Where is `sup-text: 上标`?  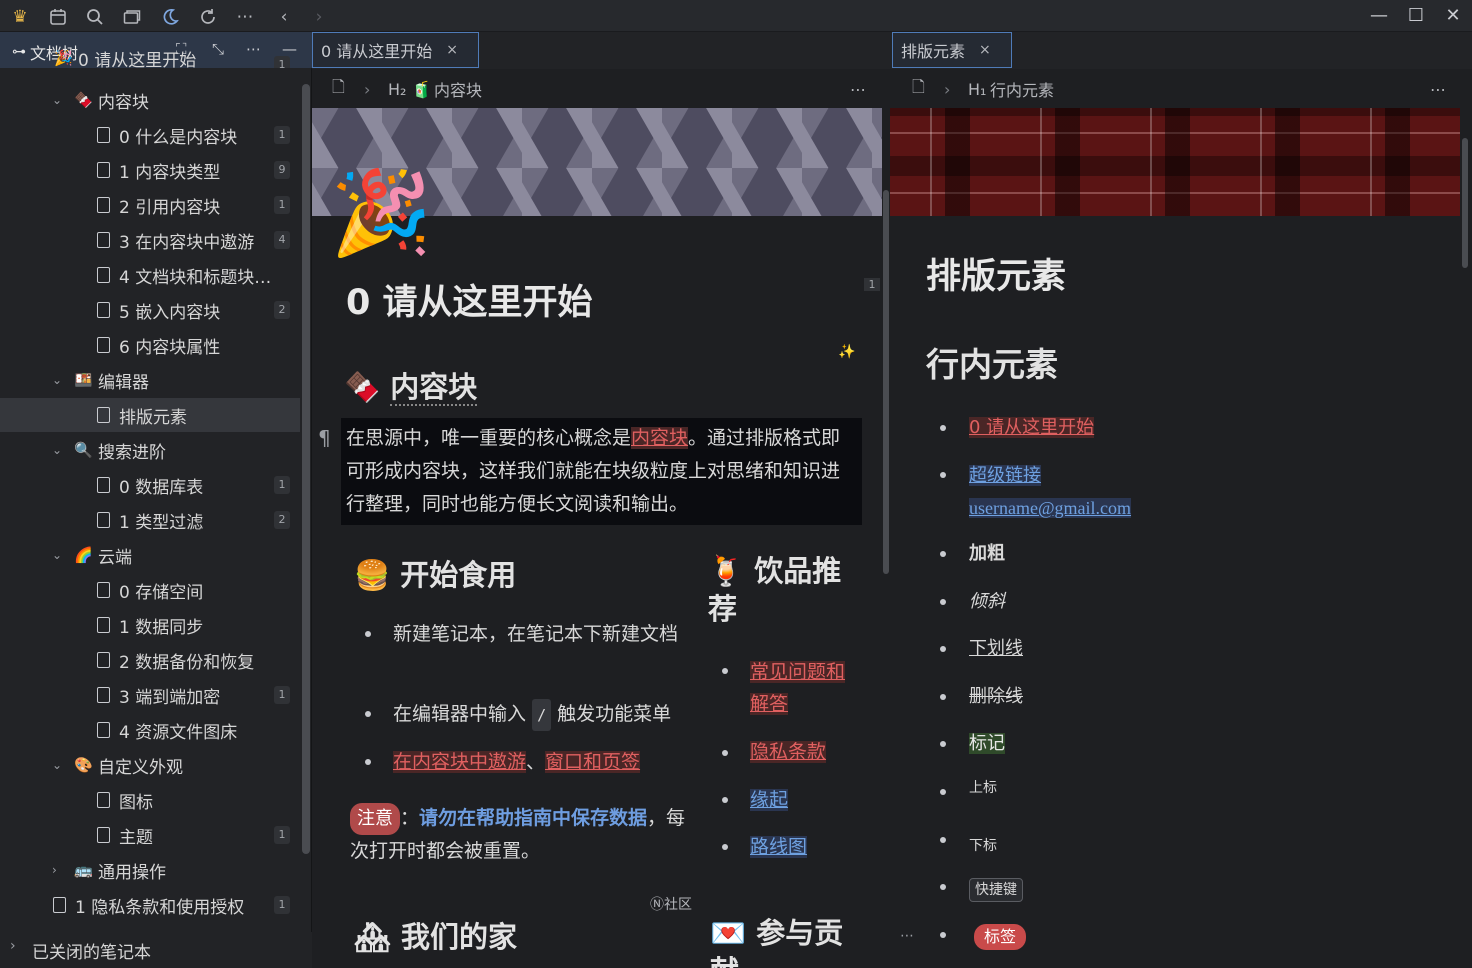 sup-text: 上标 is located at coordinates (983, 788).